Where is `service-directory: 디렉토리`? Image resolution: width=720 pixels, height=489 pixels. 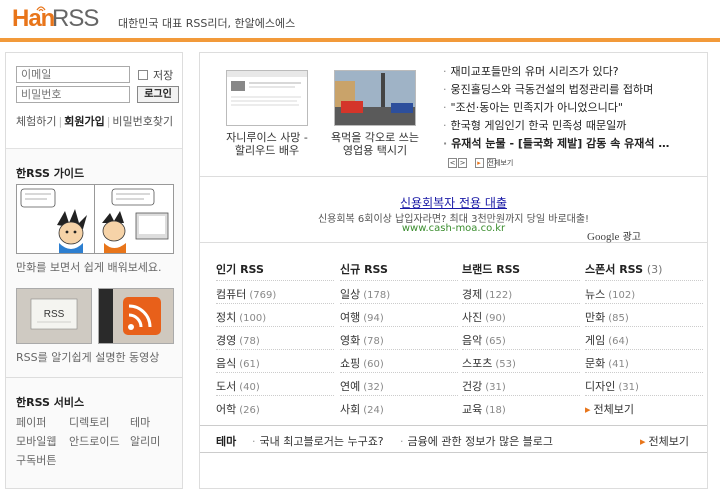 service-directory: 디렉토리 is located at coordinates (89, 422).